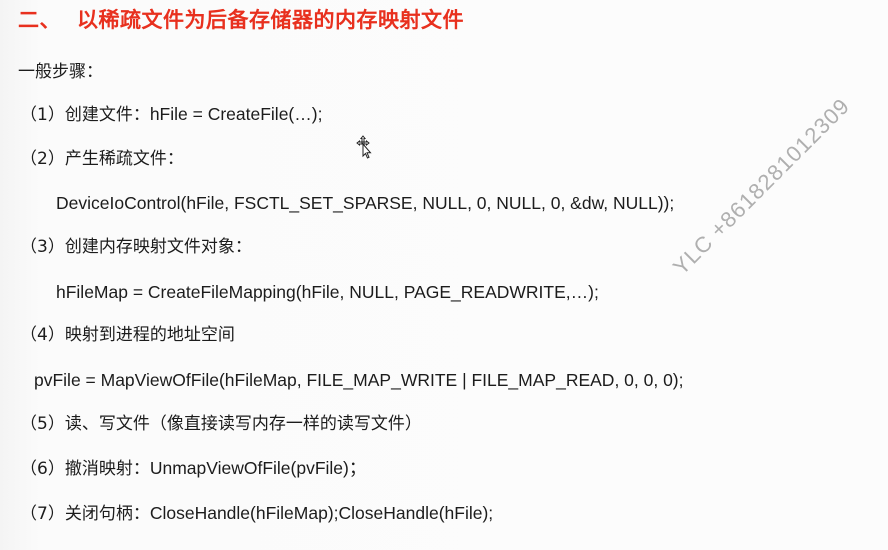 This screenshot has height=550, width=888. I want to click on step-6-label: （6）撤消映射：, so click(85, 469).